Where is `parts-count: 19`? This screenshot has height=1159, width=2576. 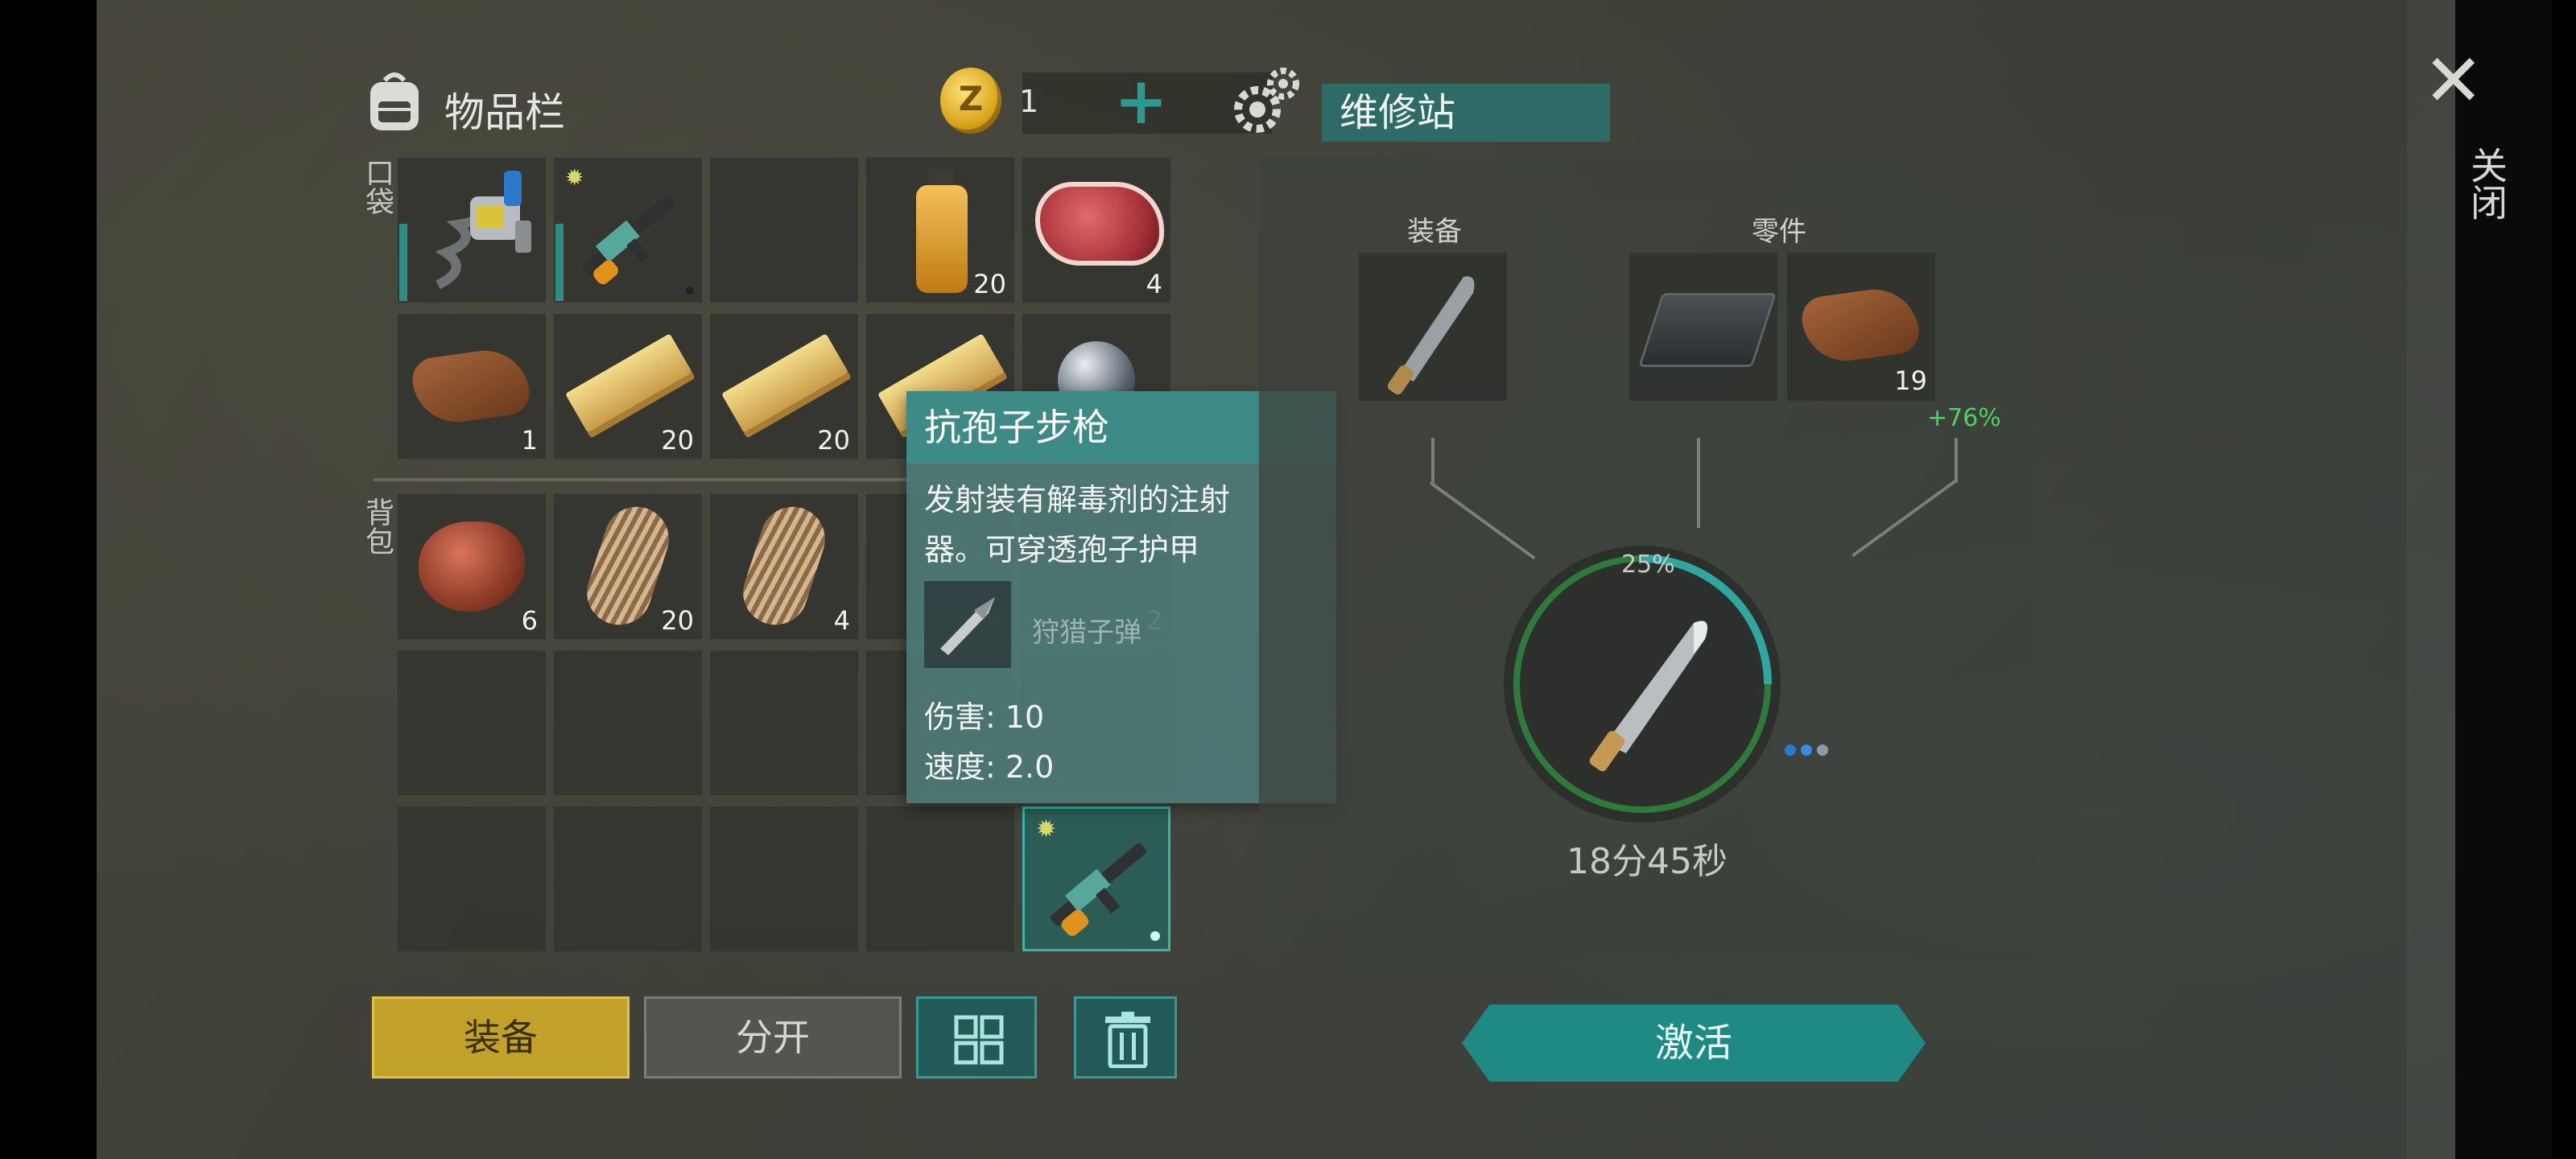 parts-count: 19 is located at coordinates (1910, 380).